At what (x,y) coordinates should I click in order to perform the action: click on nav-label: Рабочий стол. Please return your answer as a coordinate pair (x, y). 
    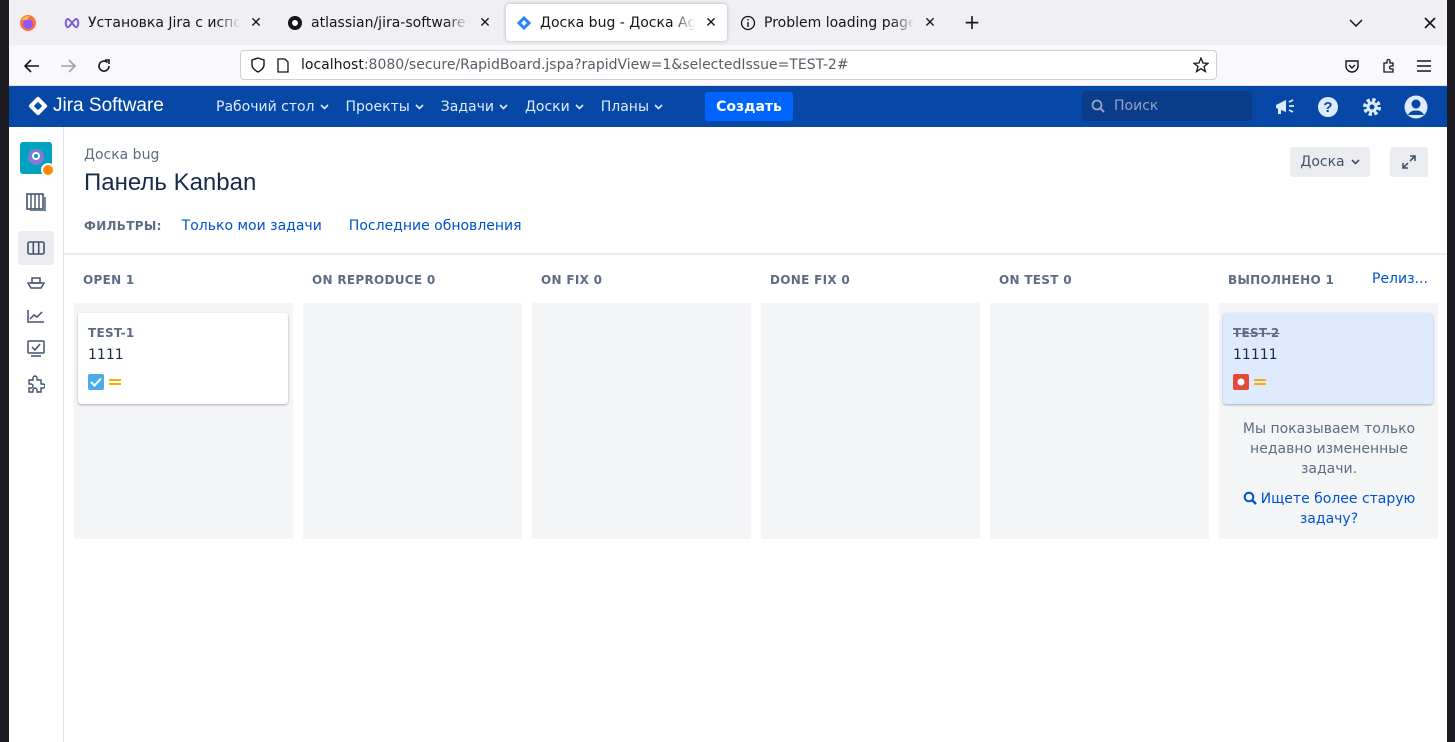
    Looking at the image, I should click on (265, 106).